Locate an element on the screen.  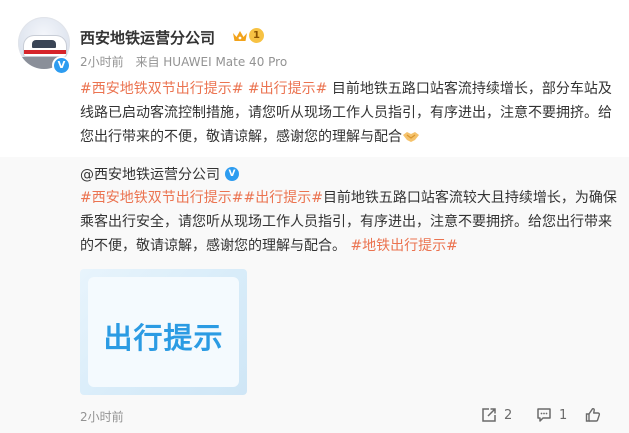
like-button is located at coordinates (596, 415).